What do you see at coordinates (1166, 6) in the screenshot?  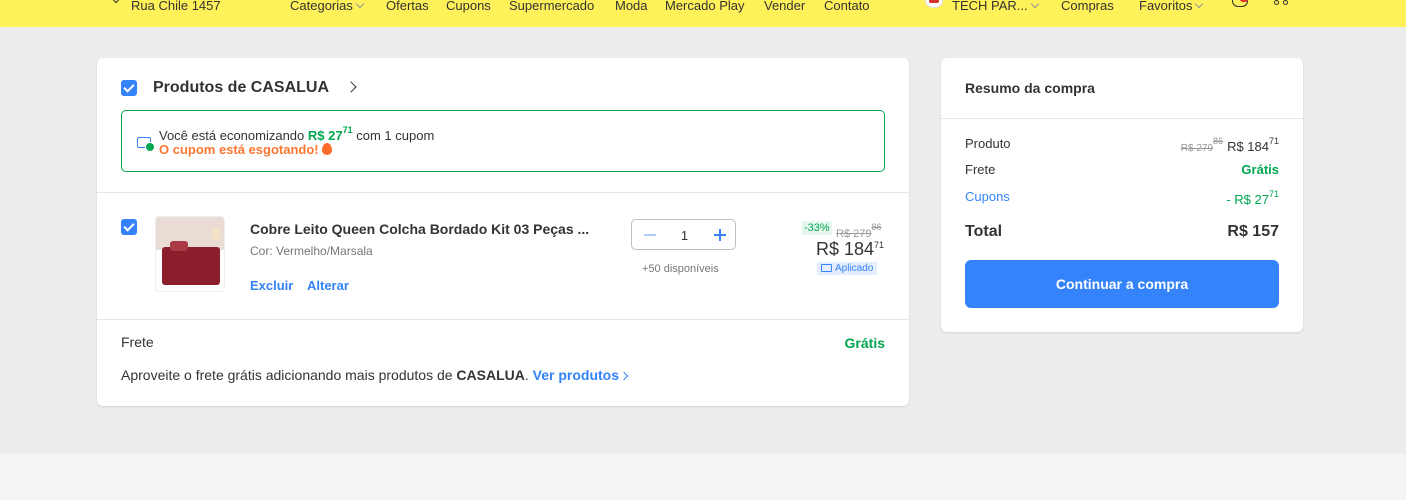 I see `favorites-label: Favoritos` at bounding box center [1166, 6].